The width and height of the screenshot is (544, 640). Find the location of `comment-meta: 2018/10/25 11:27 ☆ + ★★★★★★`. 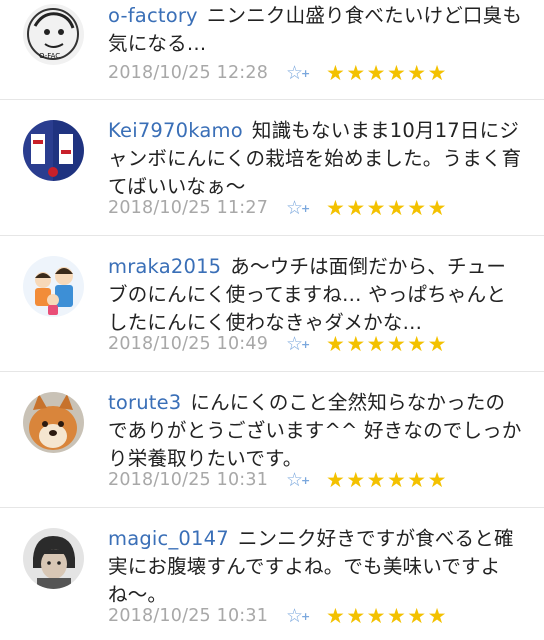

comment-meta: 2018/10/25 11:27 ☆ + ★★★★★★ is located at coordinates (278, 208).